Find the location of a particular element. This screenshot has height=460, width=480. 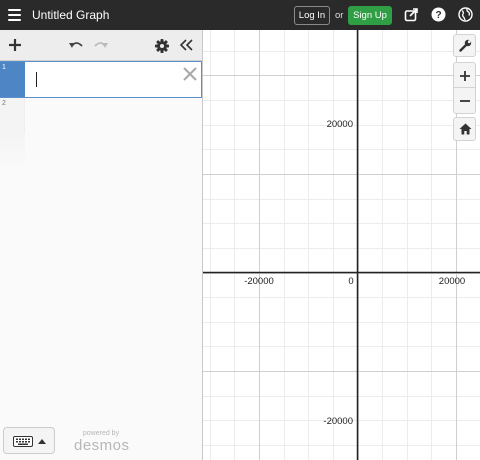

expression-toolbar is located at coordinates (101, 45).